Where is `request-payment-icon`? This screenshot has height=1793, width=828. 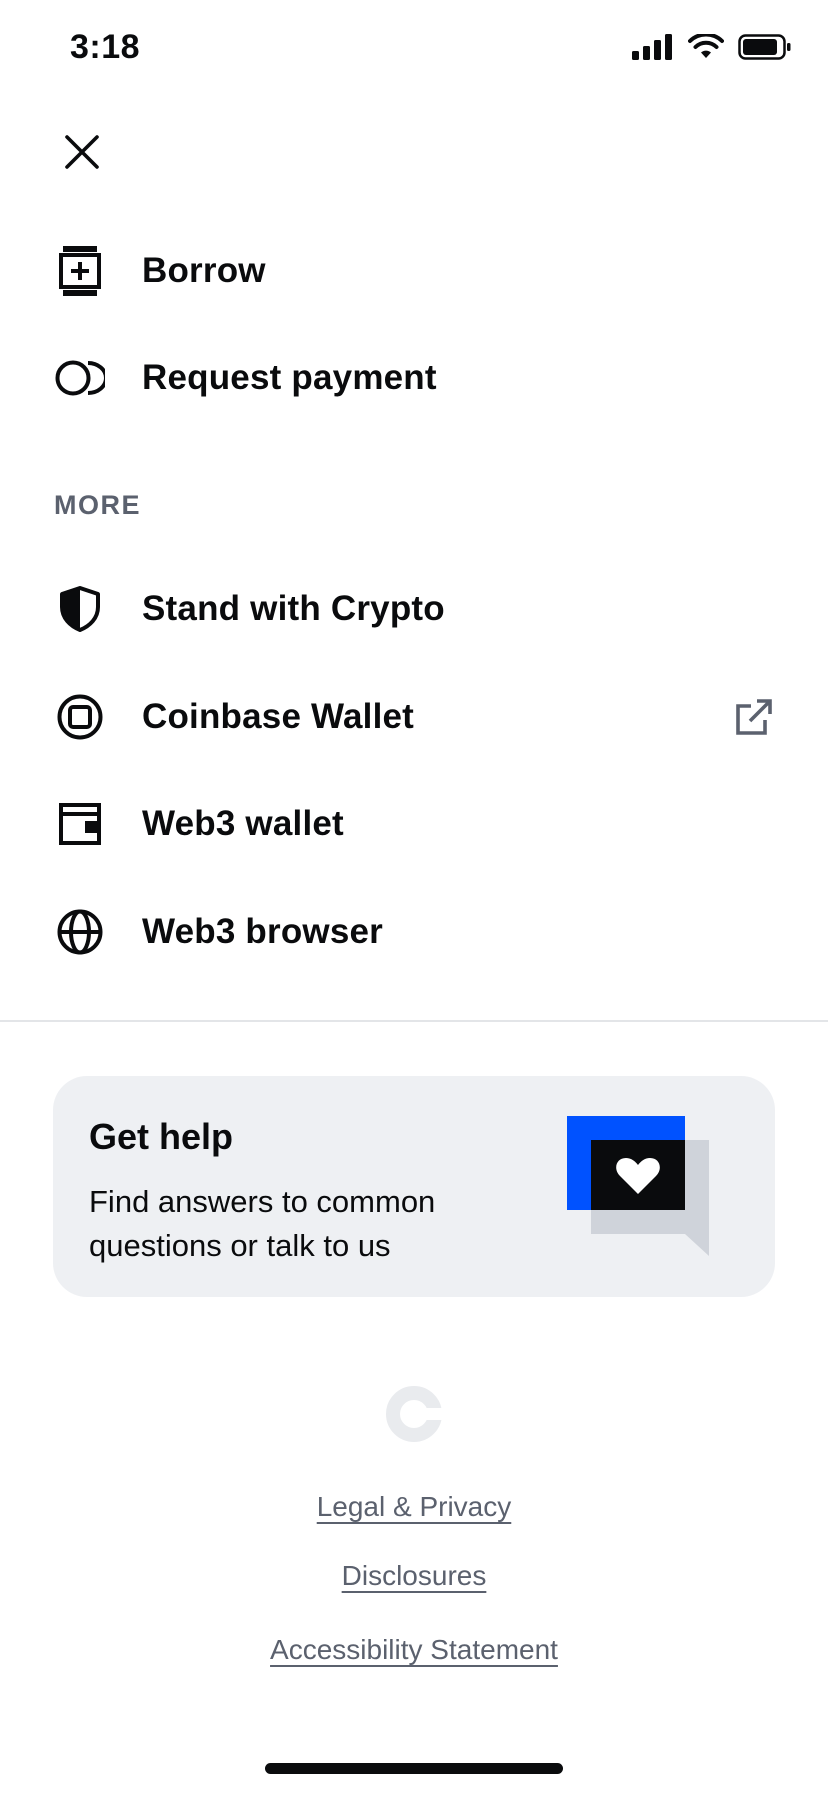 request-payment-icon is located at coordinates (80, 378).